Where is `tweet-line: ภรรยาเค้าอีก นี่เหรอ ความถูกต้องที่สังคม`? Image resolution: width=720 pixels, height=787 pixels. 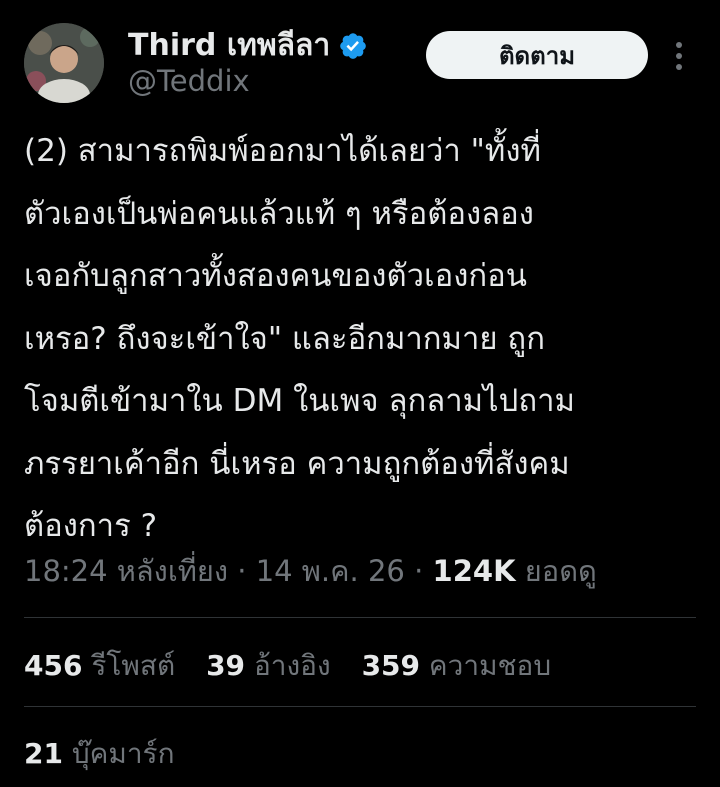
tweet-line: ภรรยาเค้าอีก นี่เหรอ ความถูกต้องที่สังคม is located at coordinates (297, 463).